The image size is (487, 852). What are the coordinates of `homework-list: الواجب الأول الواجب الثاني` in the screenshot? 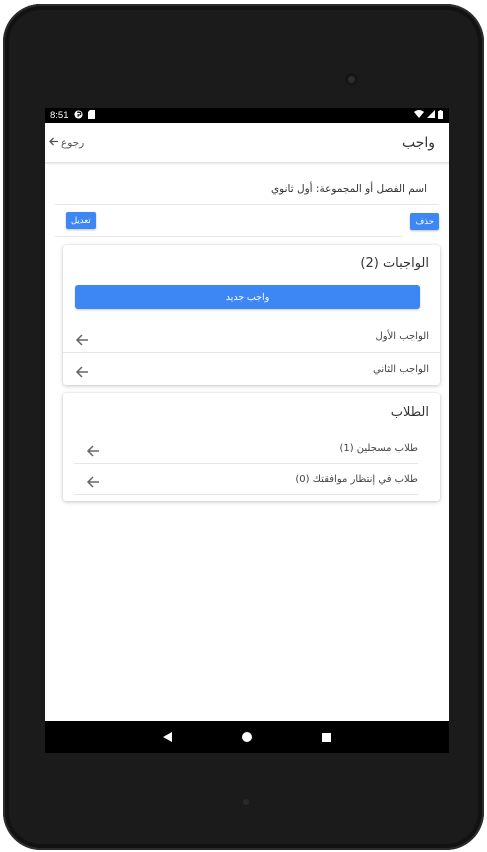 It's located at (251, 353).